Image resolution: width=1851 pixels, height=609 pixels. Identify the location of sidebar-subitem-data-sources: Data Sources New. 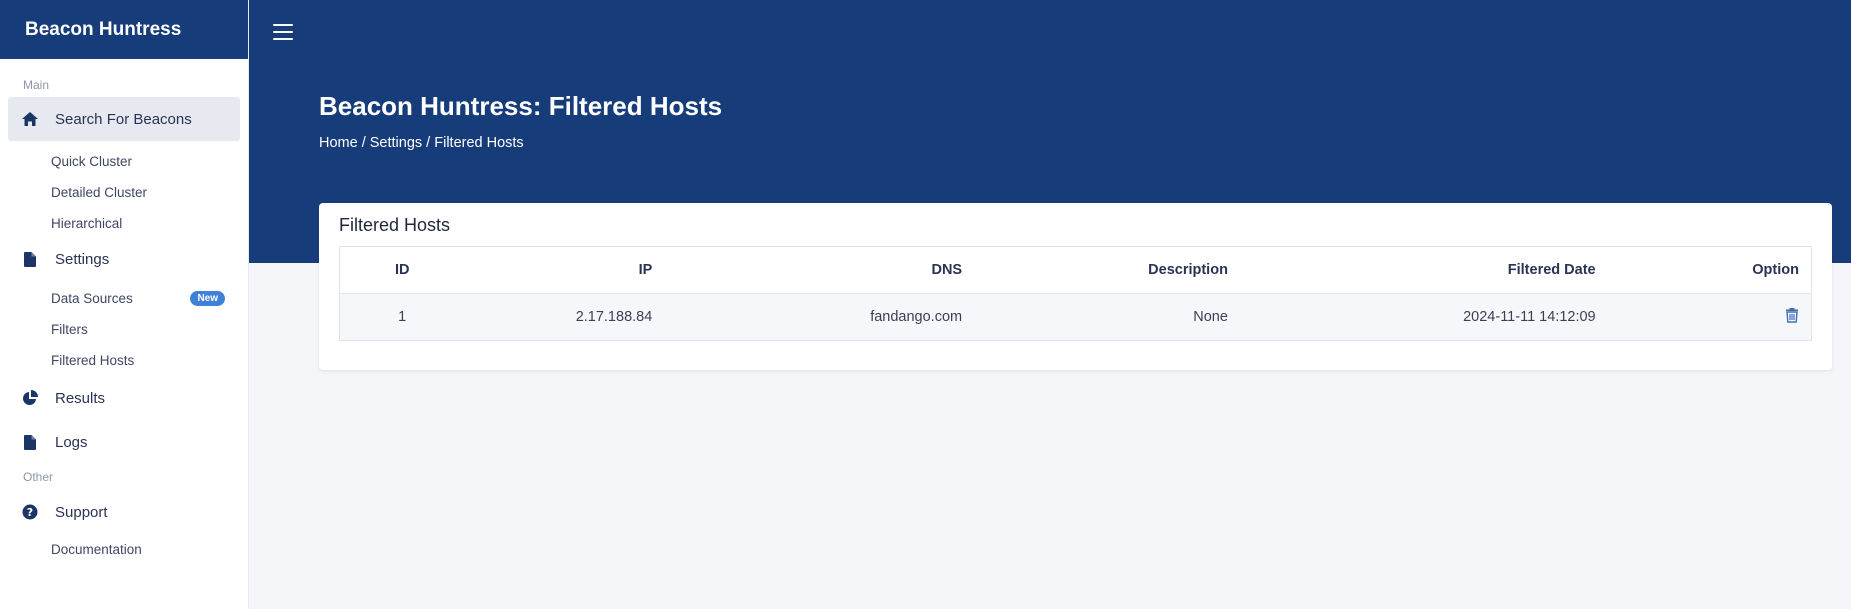
(124, 298).